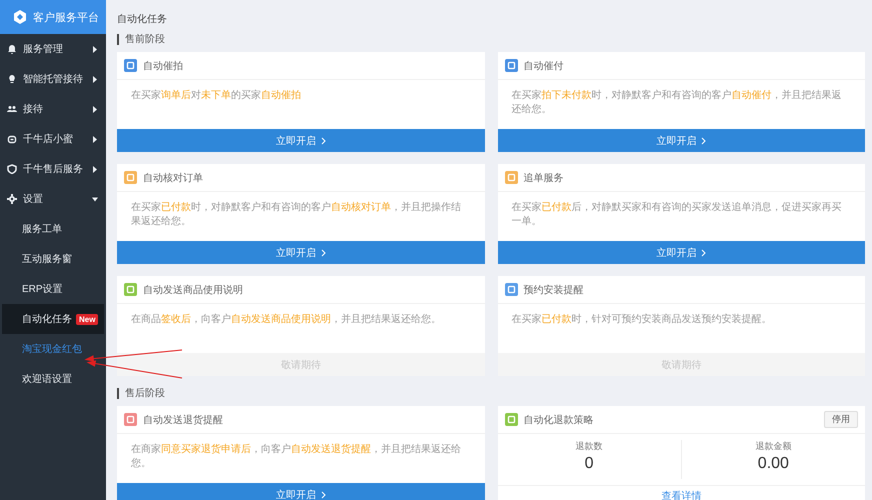 This screenshot has height=500, width=872. What do you see at coordinates (53, 79) in the screenshot?
I see `nav-item: 智能托管接待` at bounding box center [53, 79].